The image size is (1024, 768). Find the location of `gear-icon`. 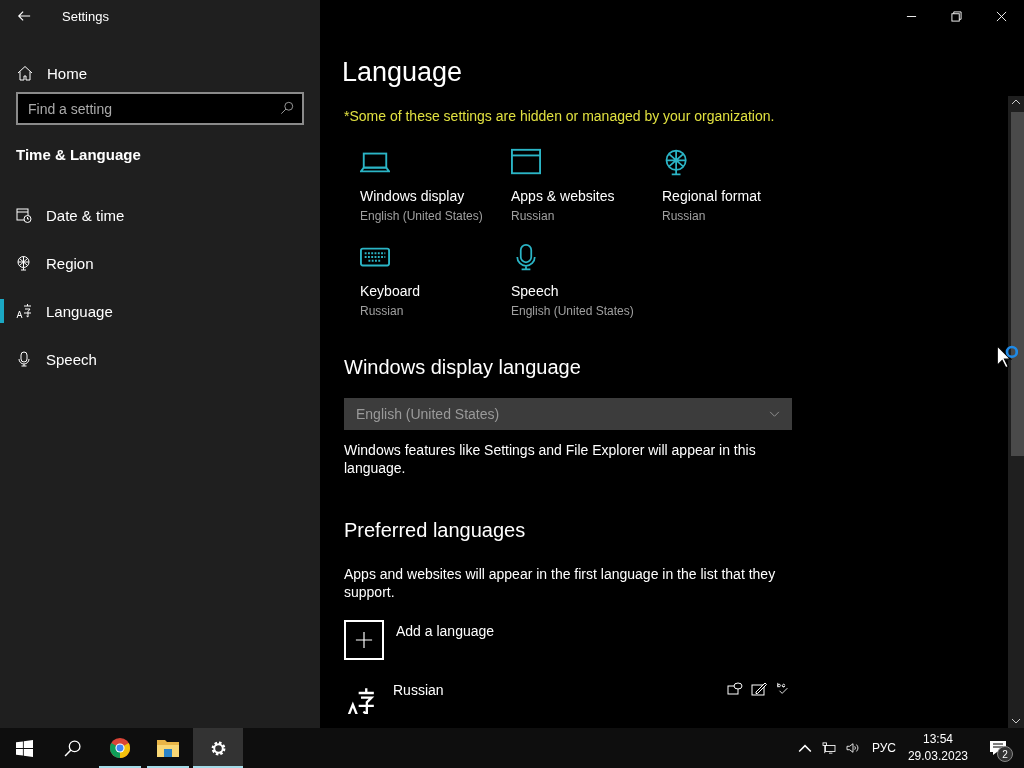

gear-icon is located at coordinates (218, 748).